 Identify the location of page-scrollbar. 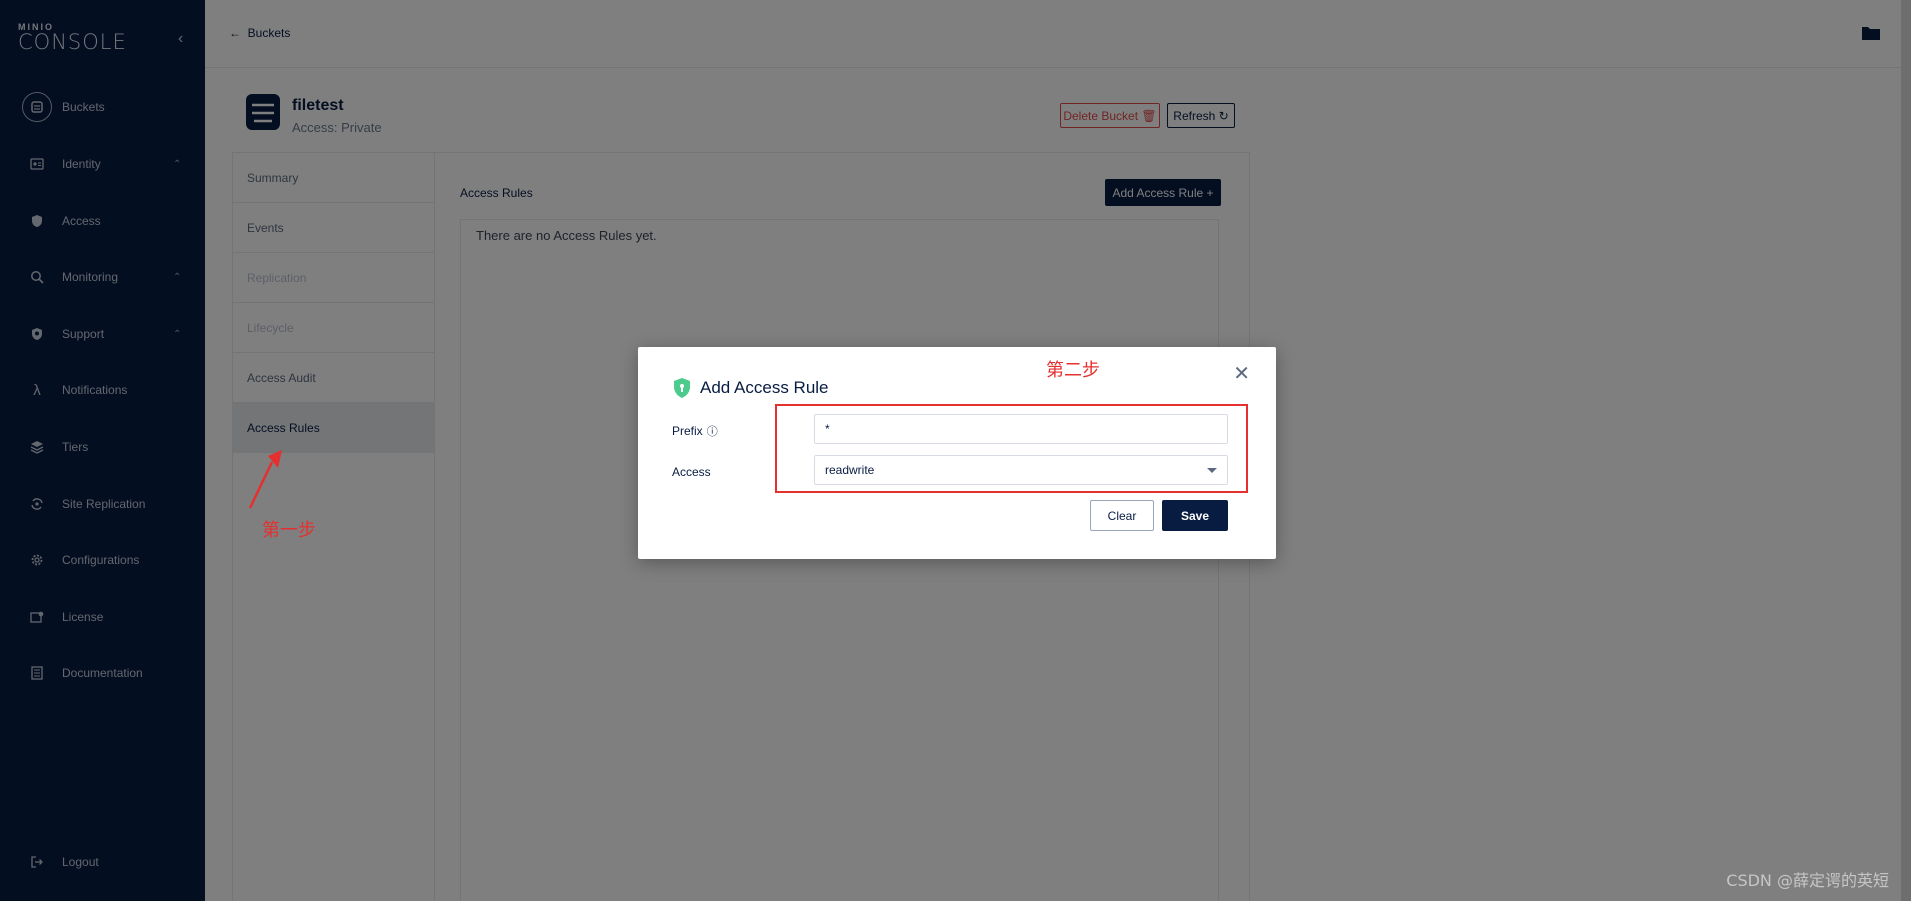
(1906, 450).